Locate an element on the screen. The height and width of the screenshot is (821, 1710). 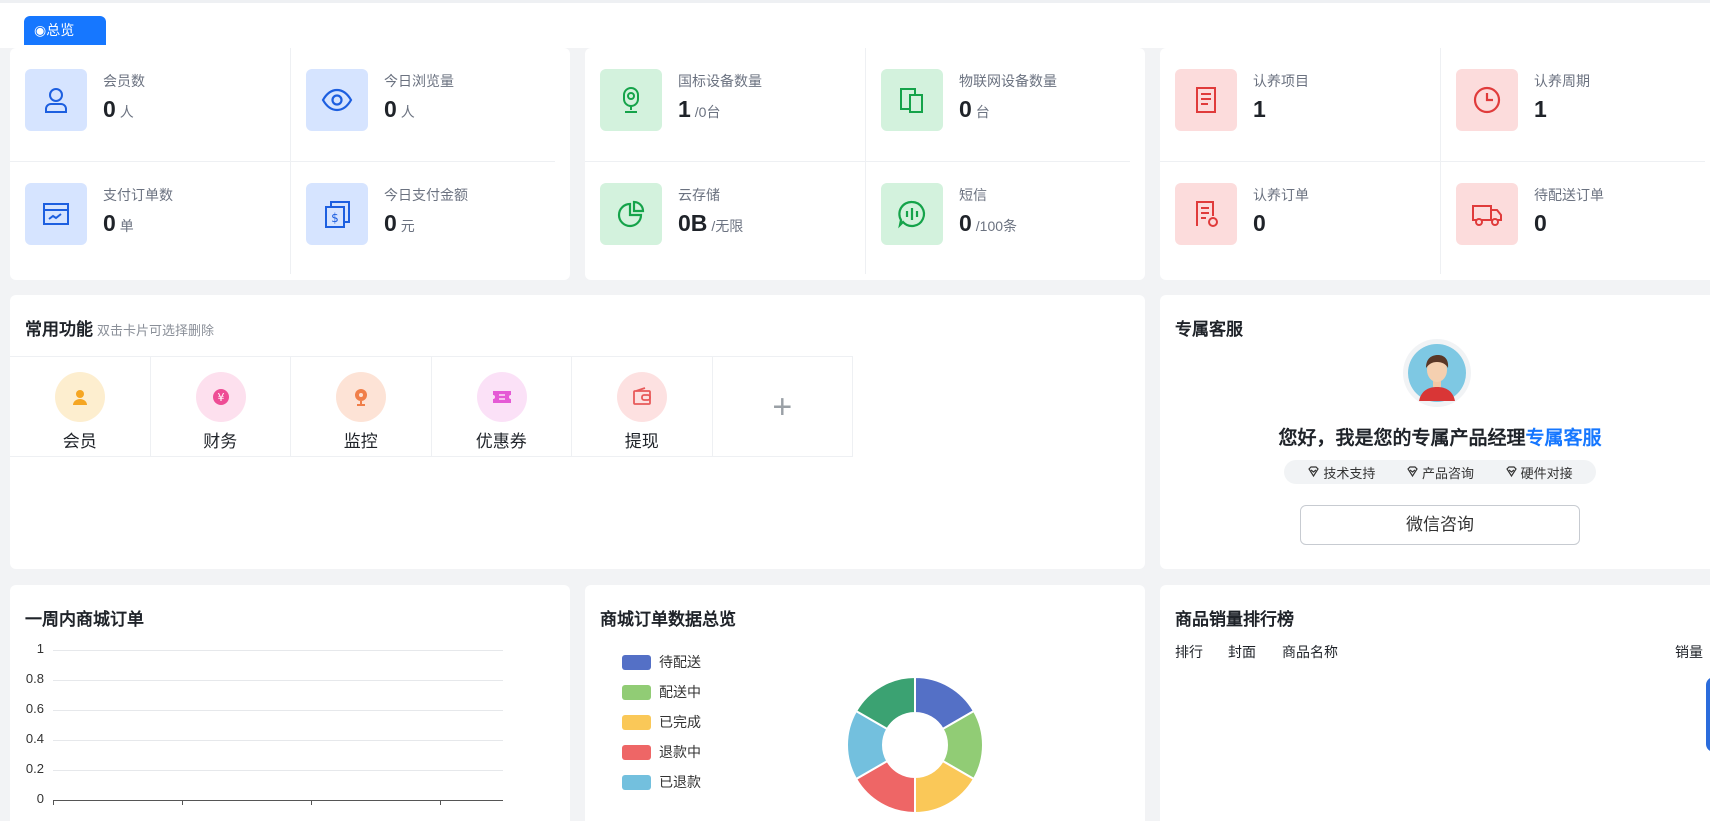
stat-value: 0 is located at coordinates (1540, 223).